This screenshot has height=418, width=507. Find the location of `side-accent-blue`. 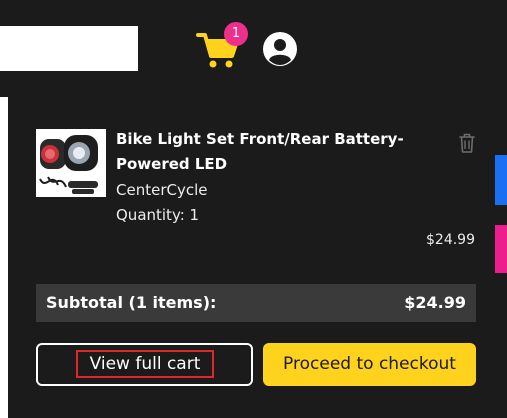

side-accent-blue is located at coordinates (501, 180).